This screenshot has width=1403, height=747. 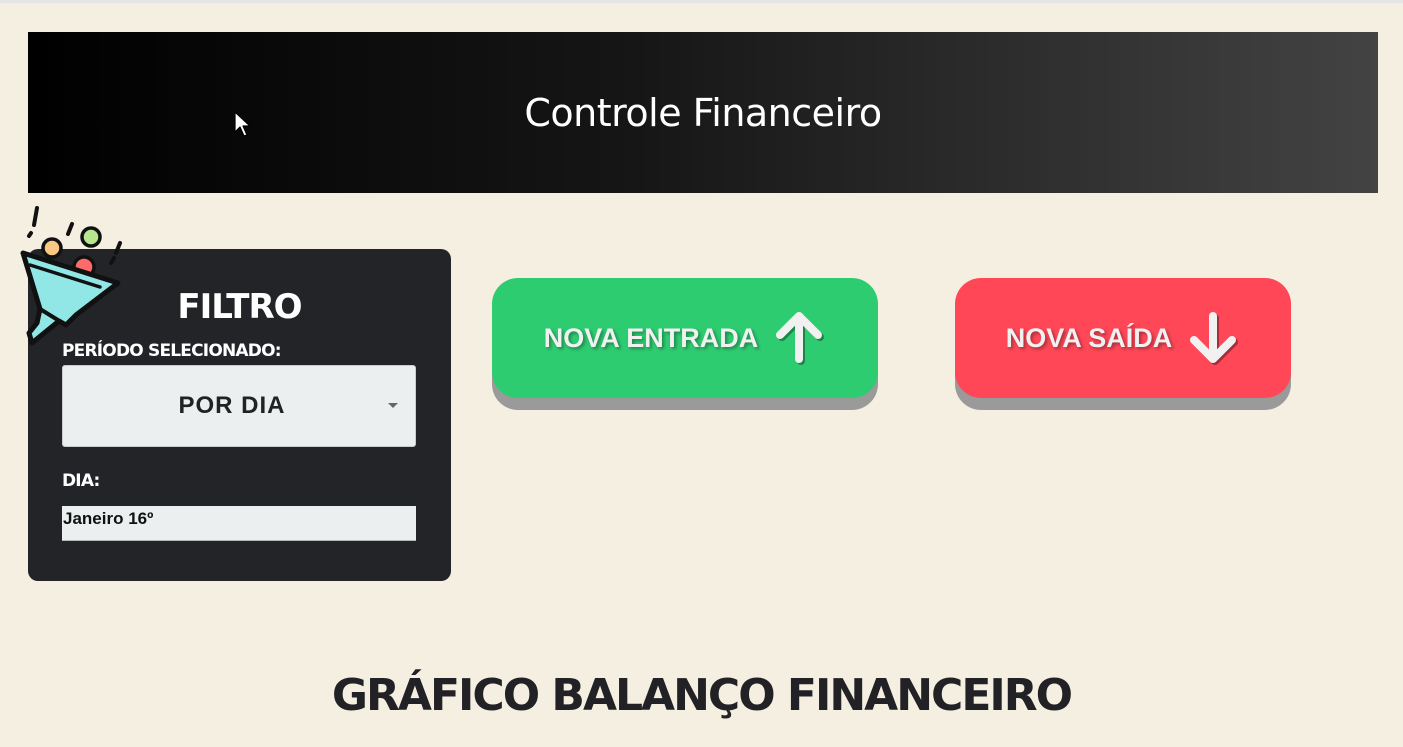 I want to click on chevron-down-icon, so click(x=393, y=405).